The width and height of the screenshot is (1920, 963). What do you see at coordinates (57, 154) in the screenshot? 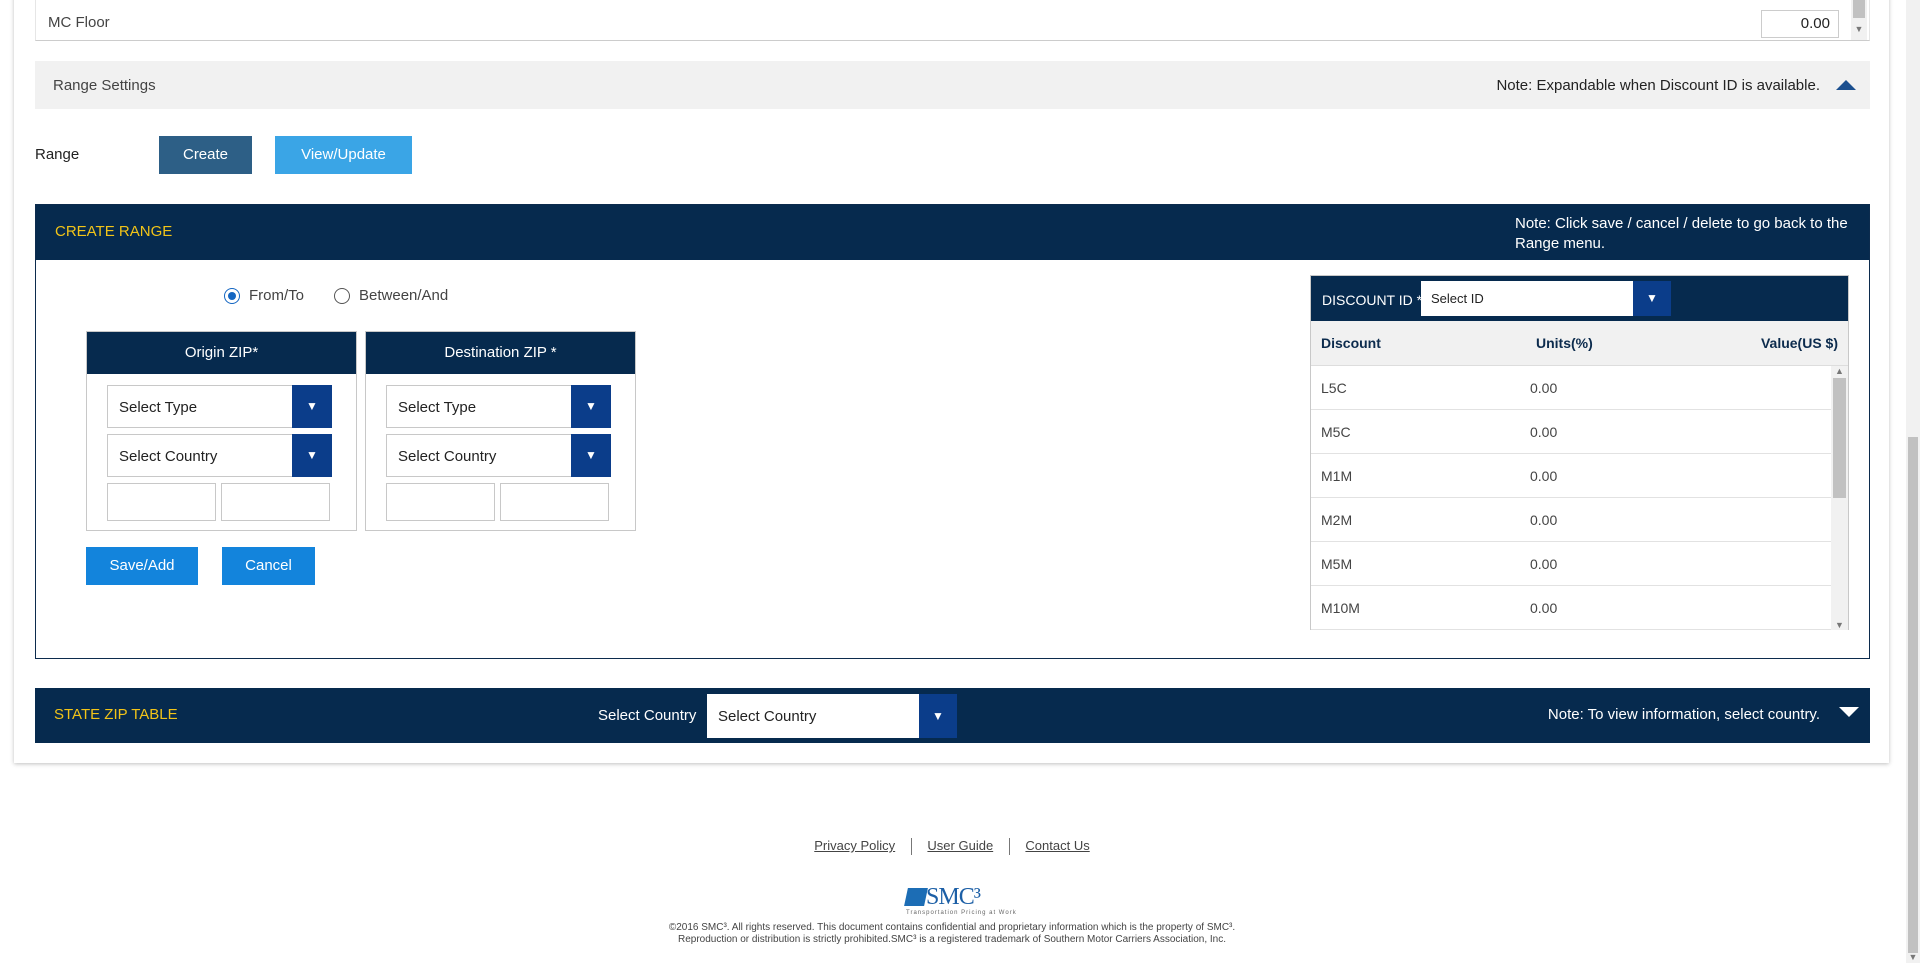
I see `range-label: Range` at bounding box center [57, 154].